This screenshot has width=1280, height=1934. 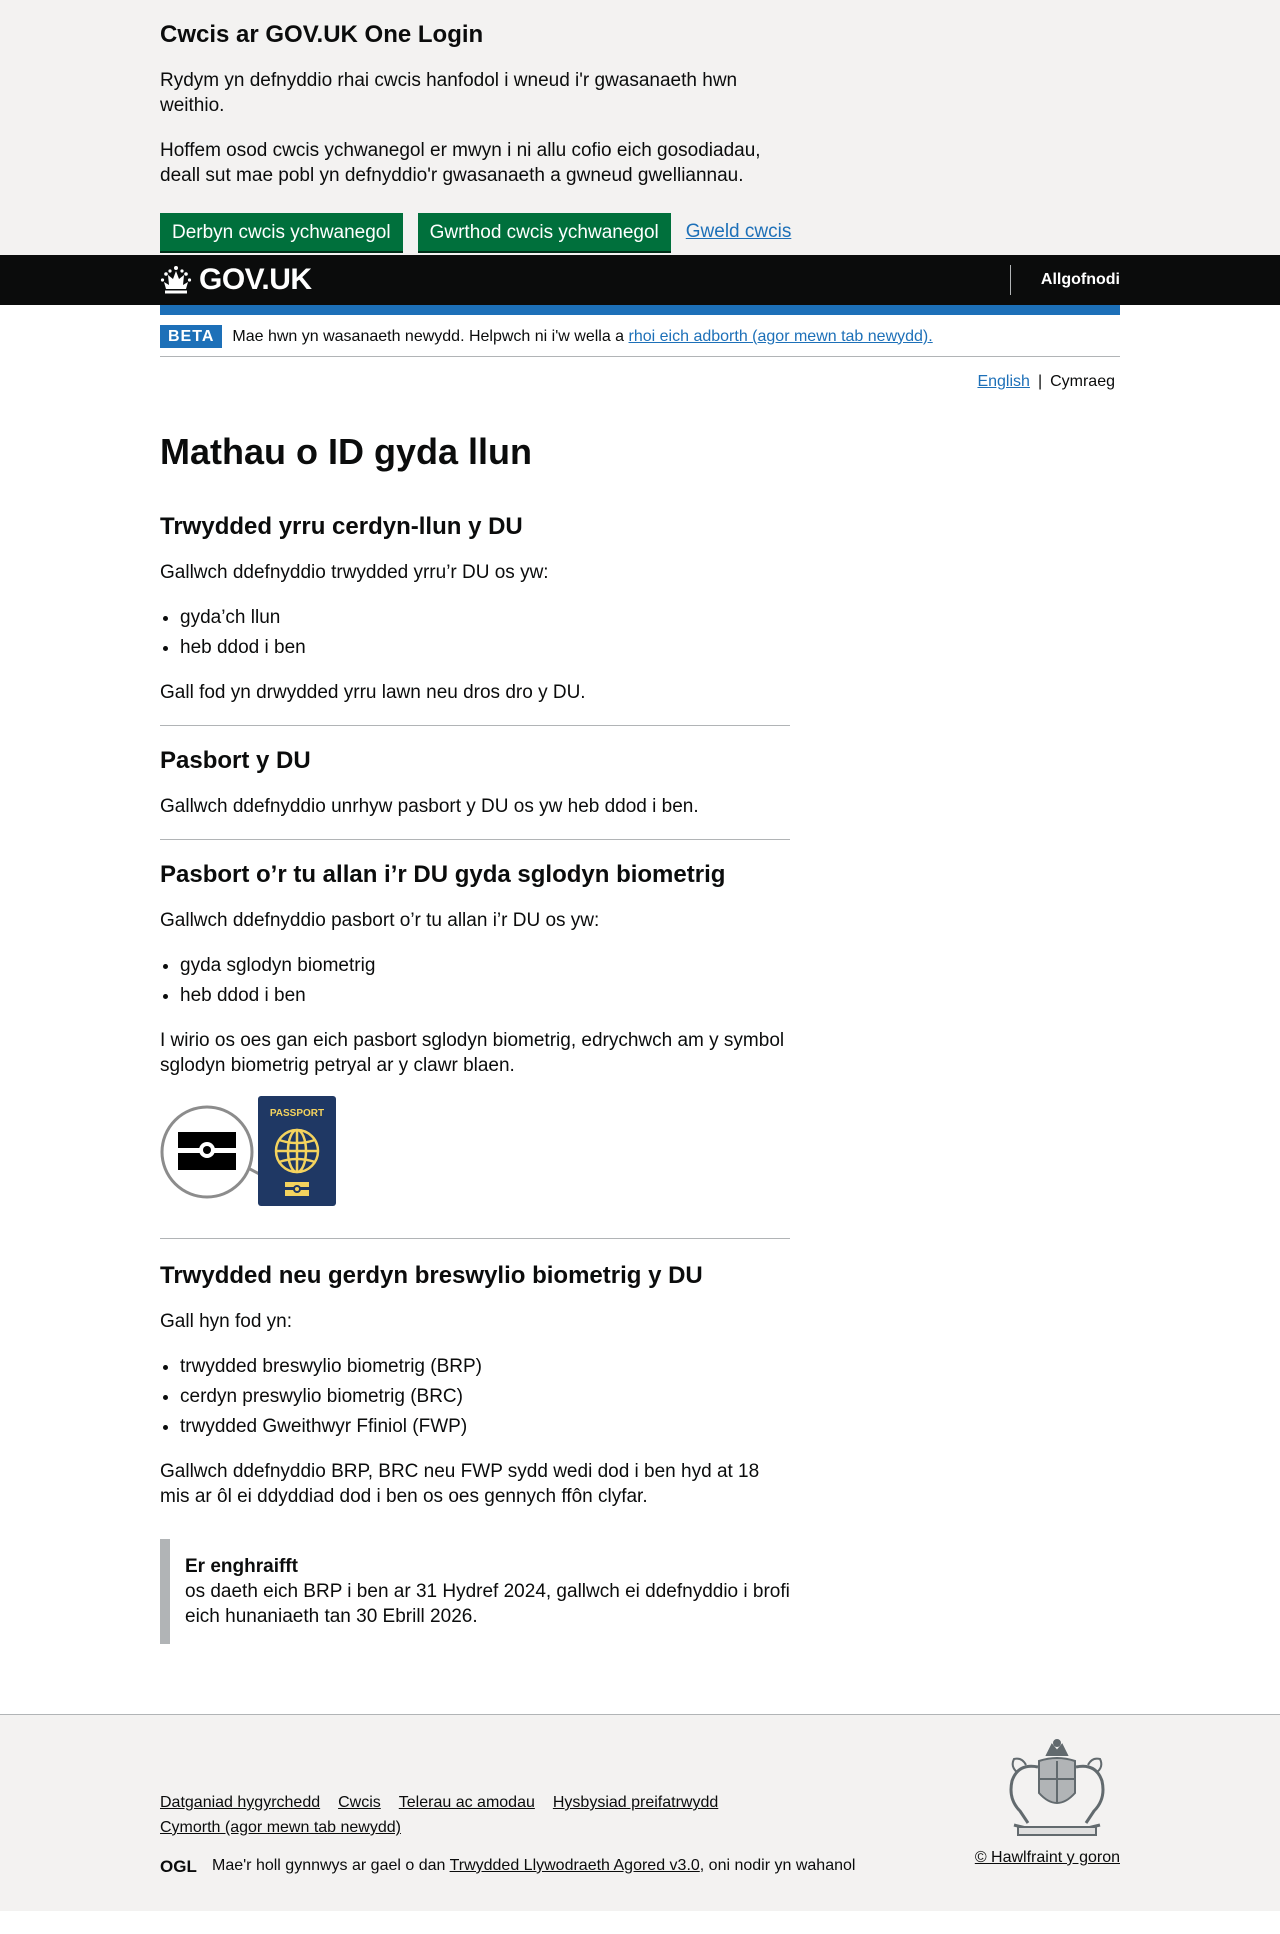 I want to click on crown-icon, so click(x=176, y=280).